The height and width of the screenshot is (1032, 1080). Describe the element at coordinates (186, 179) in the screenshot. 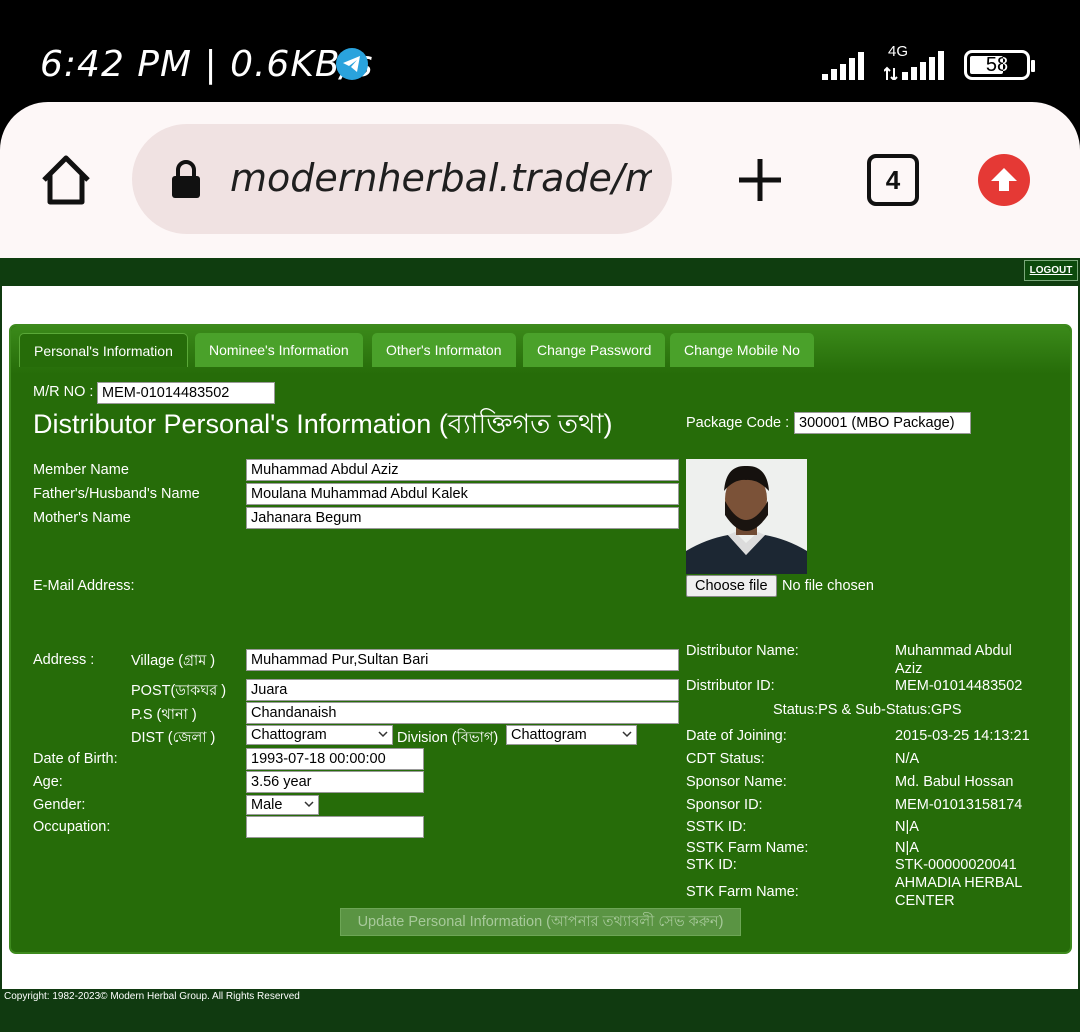

I see `lock-icon` at that location.